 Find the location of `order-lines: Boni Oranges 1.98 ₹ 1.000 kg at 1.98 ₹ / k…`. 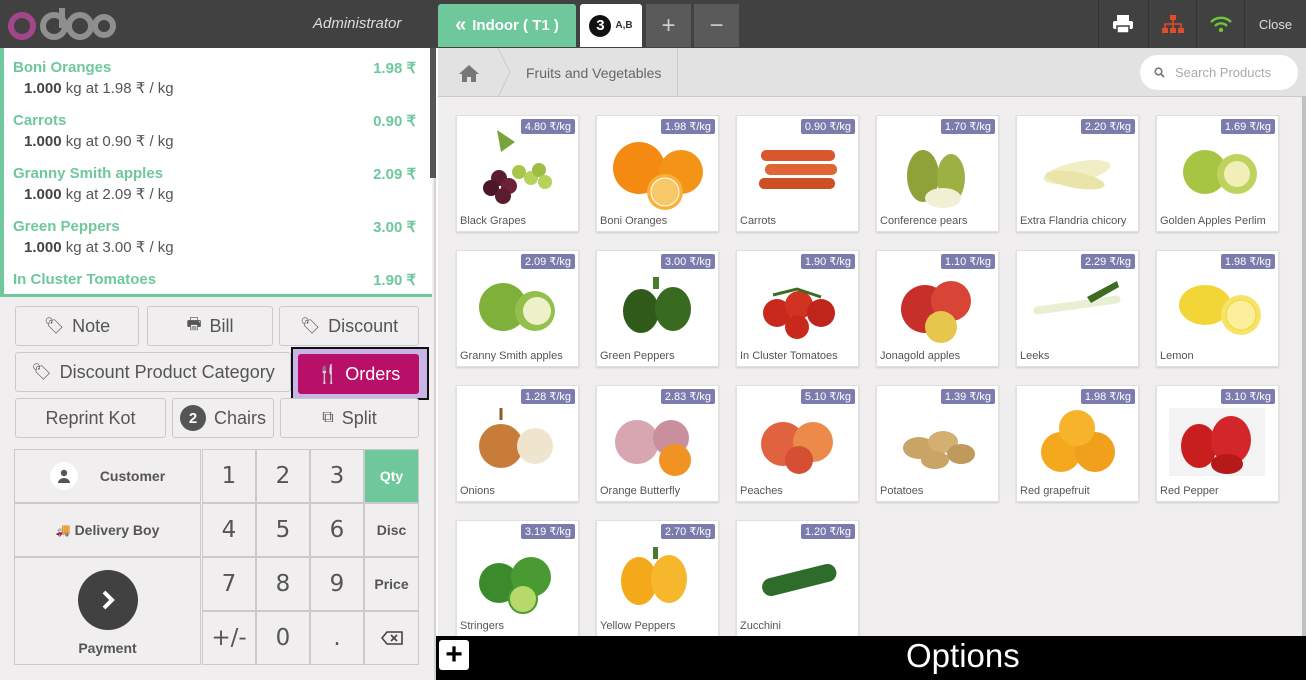

order-lines: Boni Oranges 1.98 ₹ 1.000 kg at 1.98 ₹ / k… is located at coordinates (216, 172).